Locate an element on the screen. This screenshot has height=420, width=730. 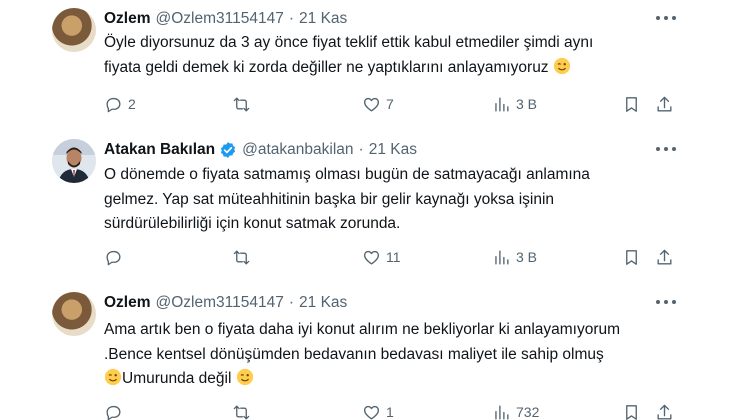
like-count: 7 is located at coordinates (390, 104).